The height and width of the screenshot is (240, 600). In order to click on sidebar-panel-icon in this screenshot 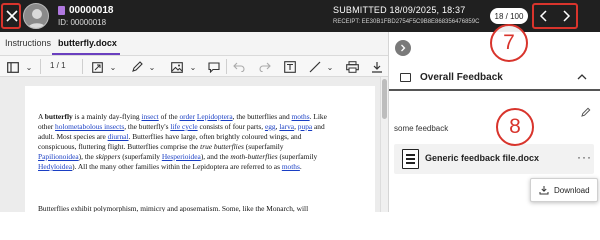, I will do `click(13, 67)`.